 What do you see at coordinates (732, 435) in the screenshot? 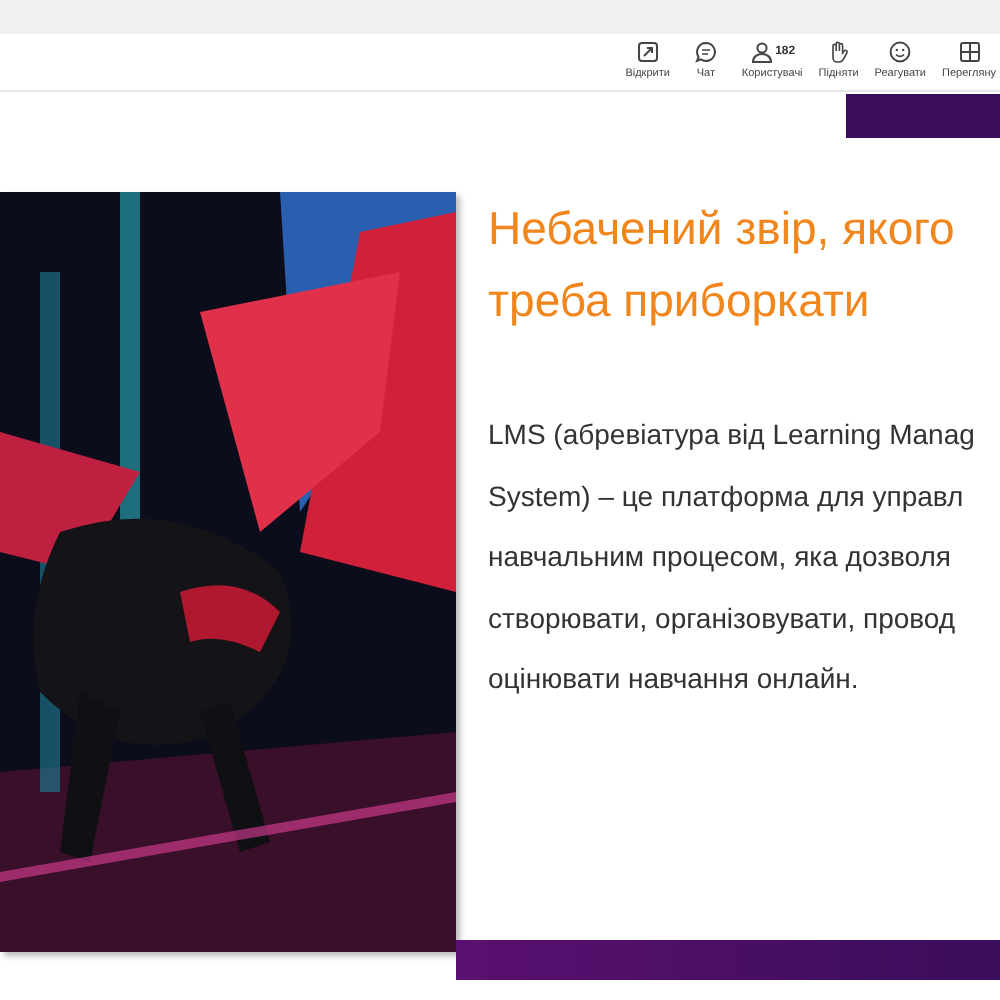
I see `slide-text: LMS (абревіатура від Learning Manag` at bounding box center [732, 435].